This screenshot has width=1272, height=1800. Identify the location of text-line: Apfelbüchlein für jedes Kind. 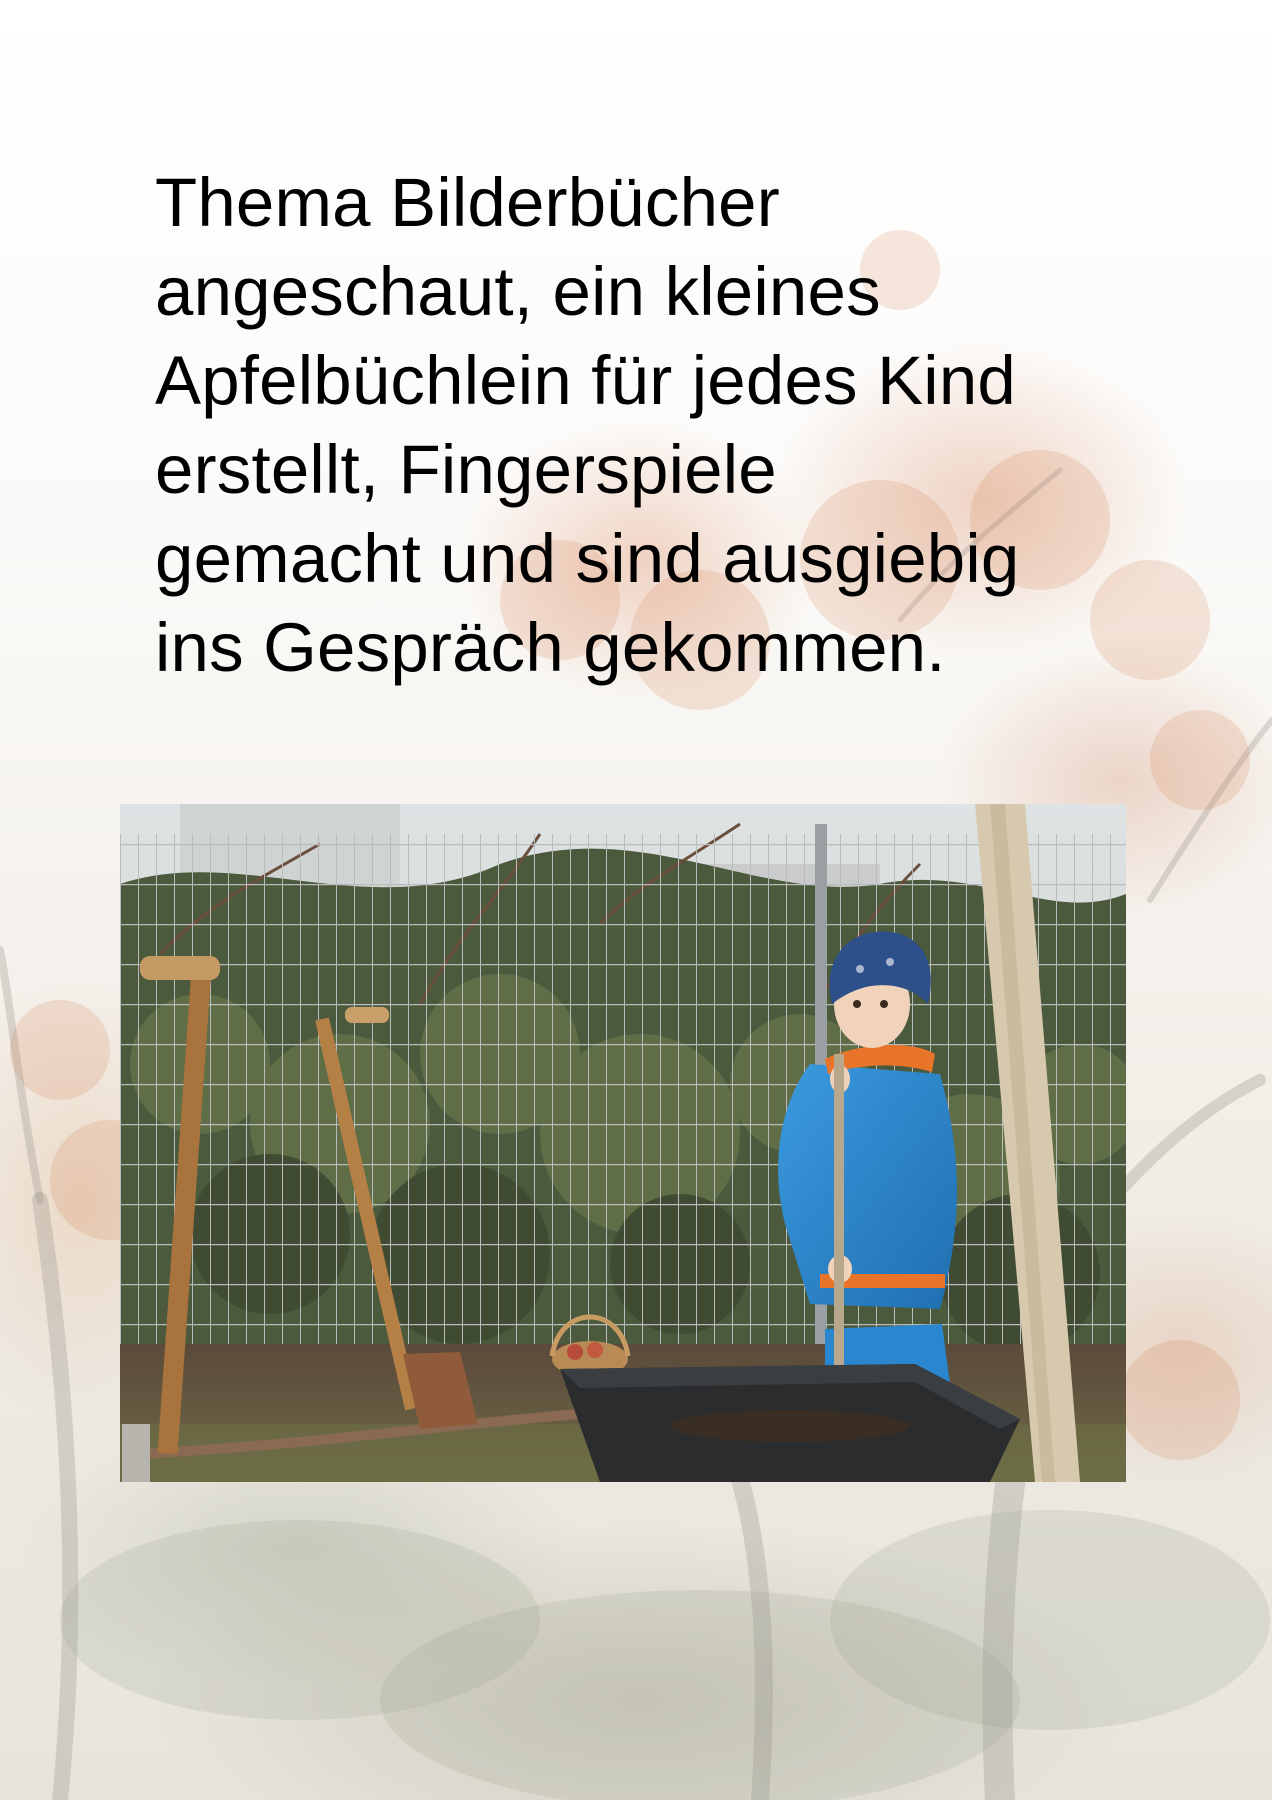
(585, 380).